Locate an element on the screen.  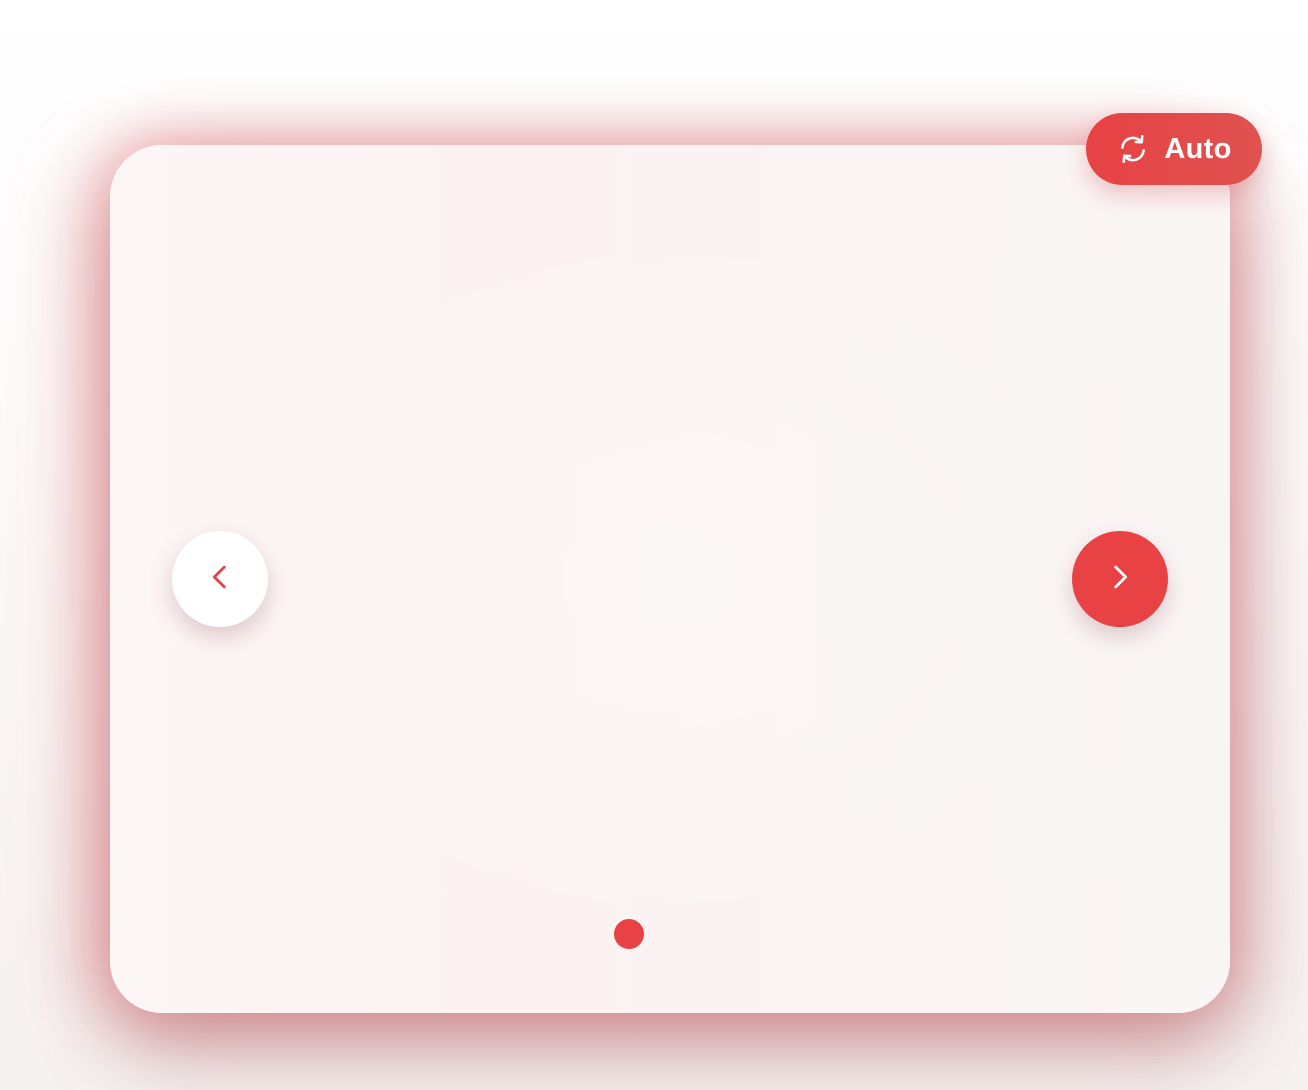
previous-slide-button is located at coordinates (220, 579).